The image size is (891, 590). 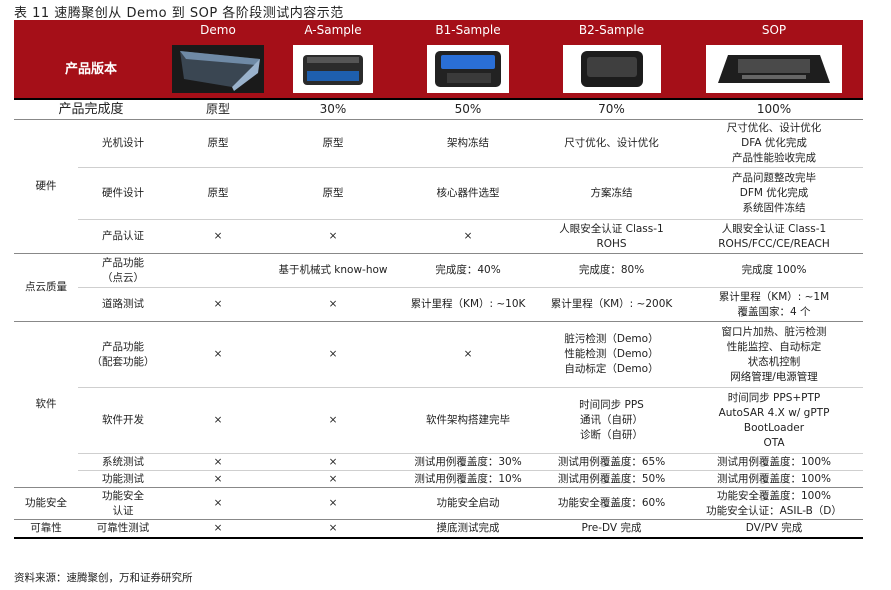 What do you see at coordinates (468, 109) in the screenshot?
I see `completion-b1: 50%` at bounding box center [468, 109].